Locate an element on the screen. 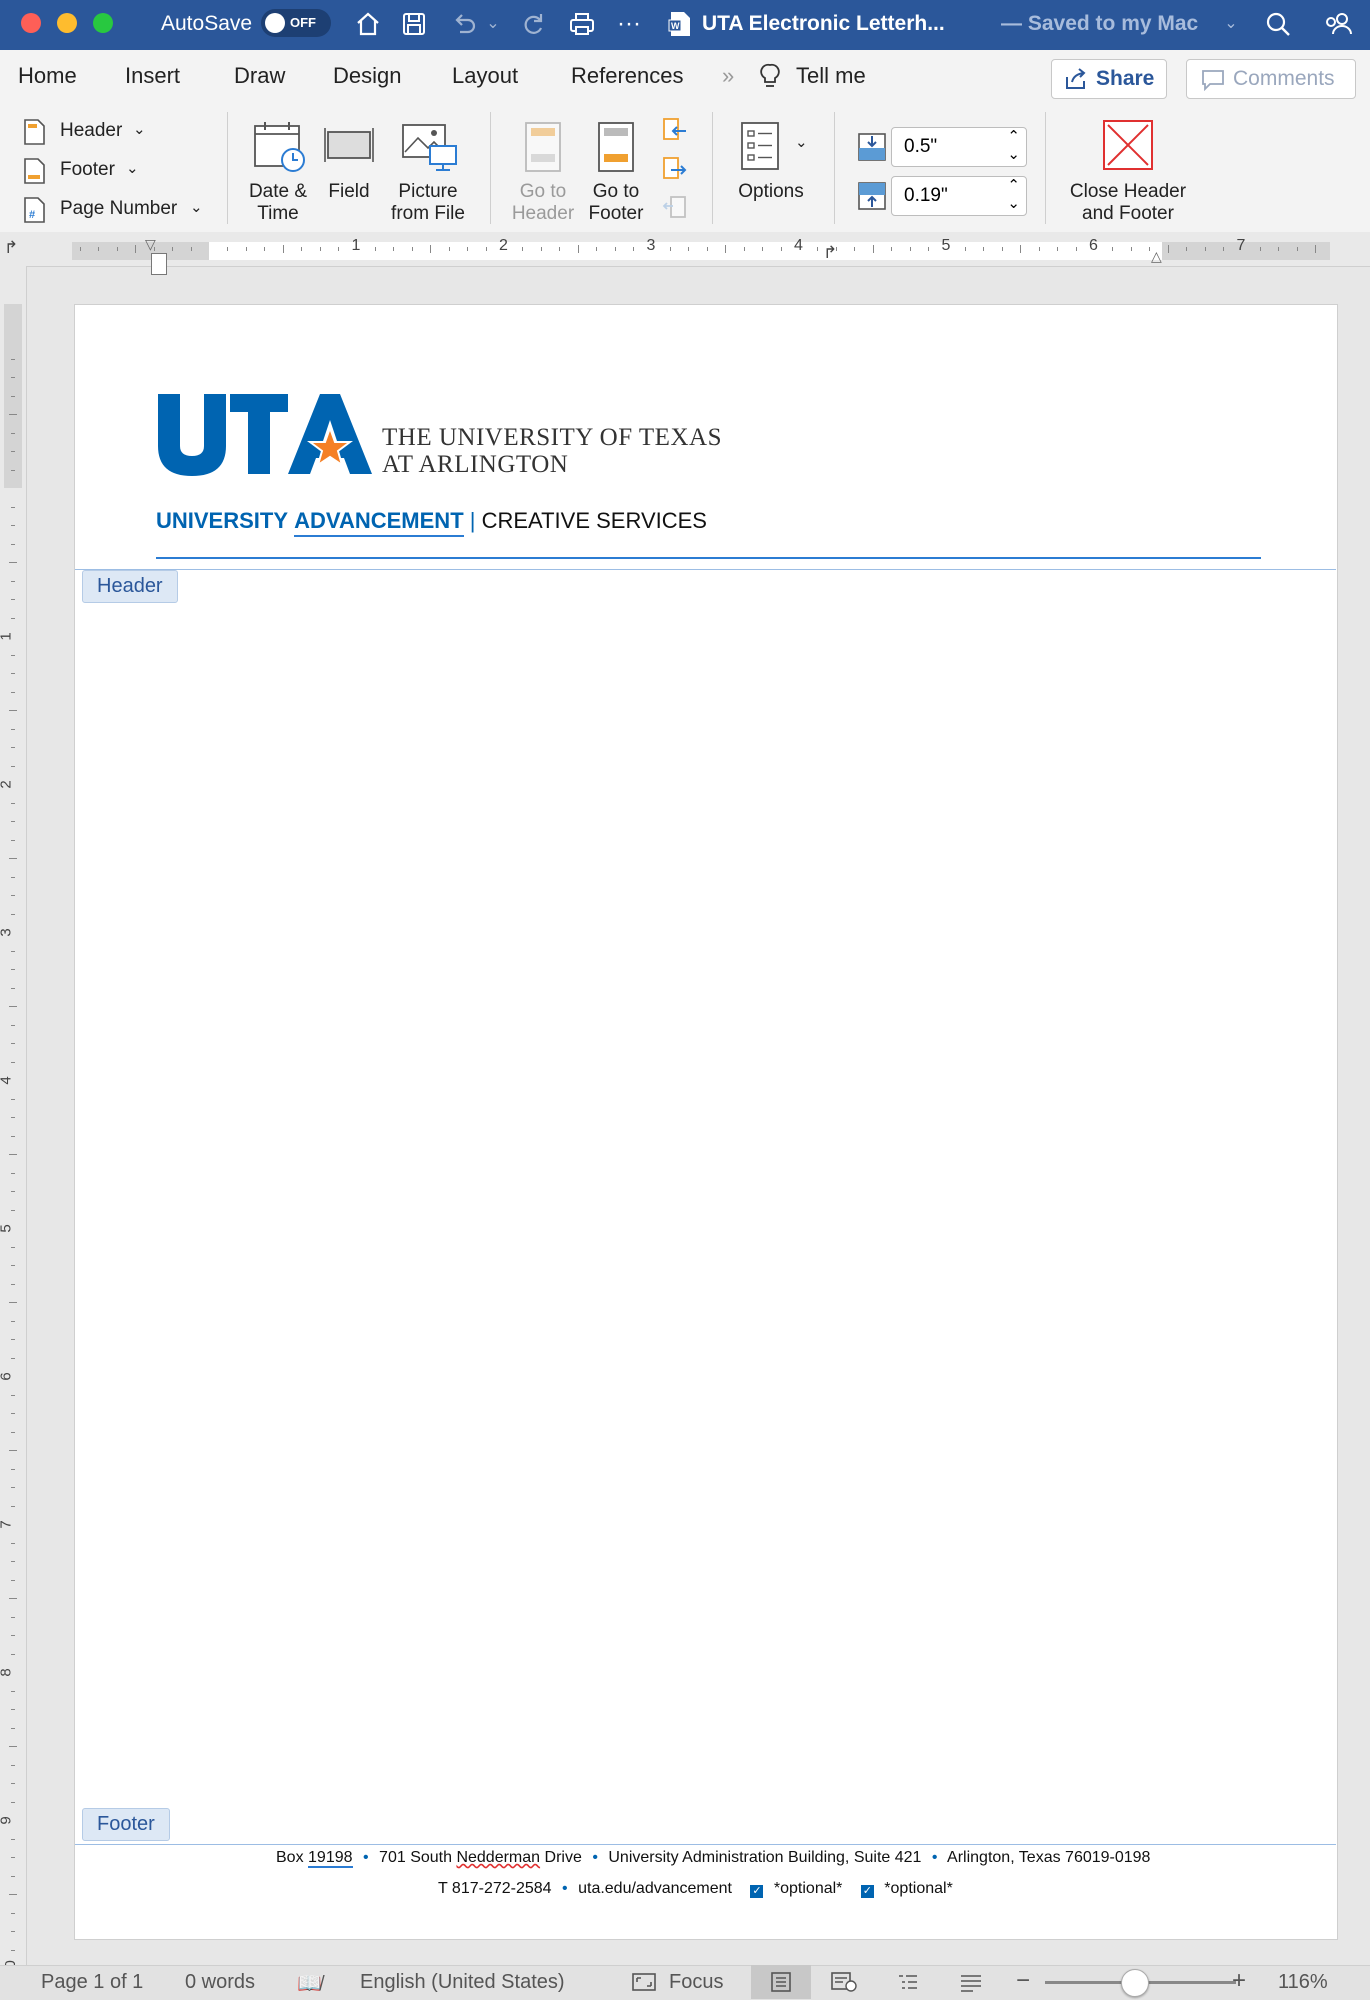  field-button: Field is located at coordinates (349, 192).